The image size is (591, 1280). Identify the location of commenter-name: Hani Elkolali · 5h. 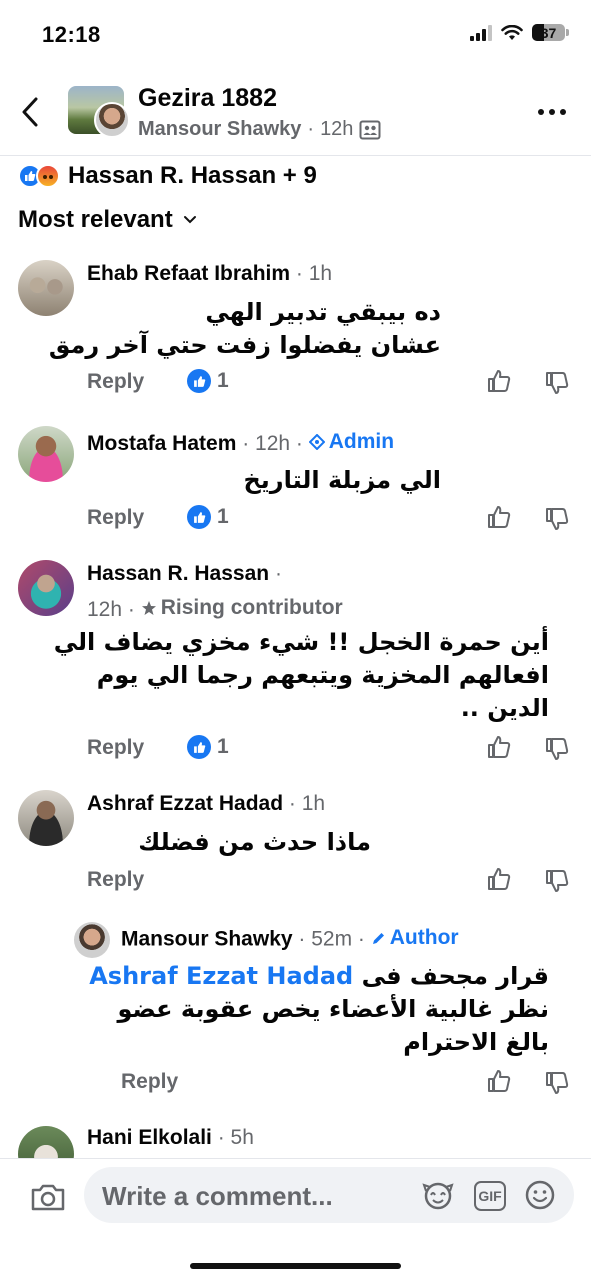
(170, 1138).